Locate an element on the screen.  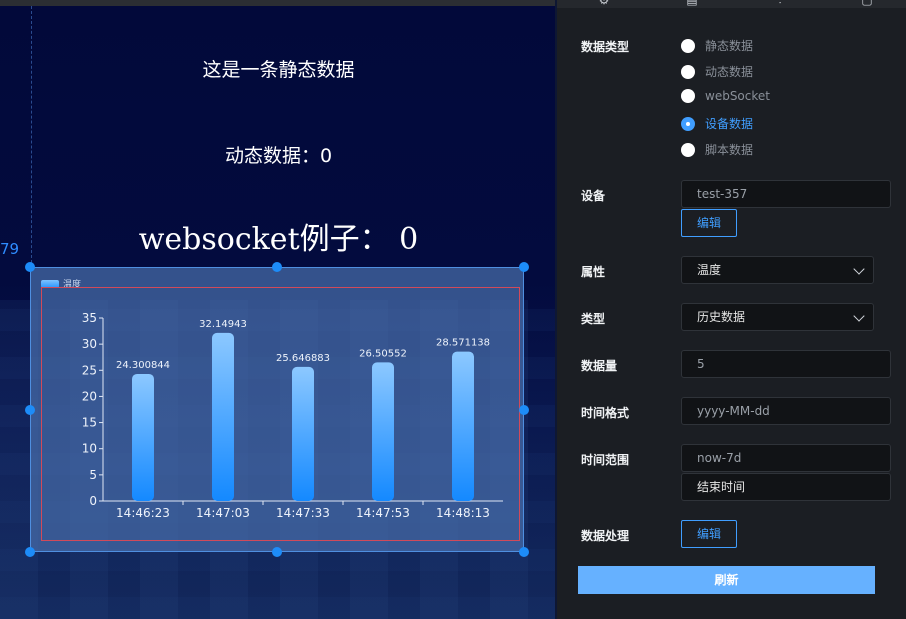
document-icon: ▤ is located at coordinates (692, 3).